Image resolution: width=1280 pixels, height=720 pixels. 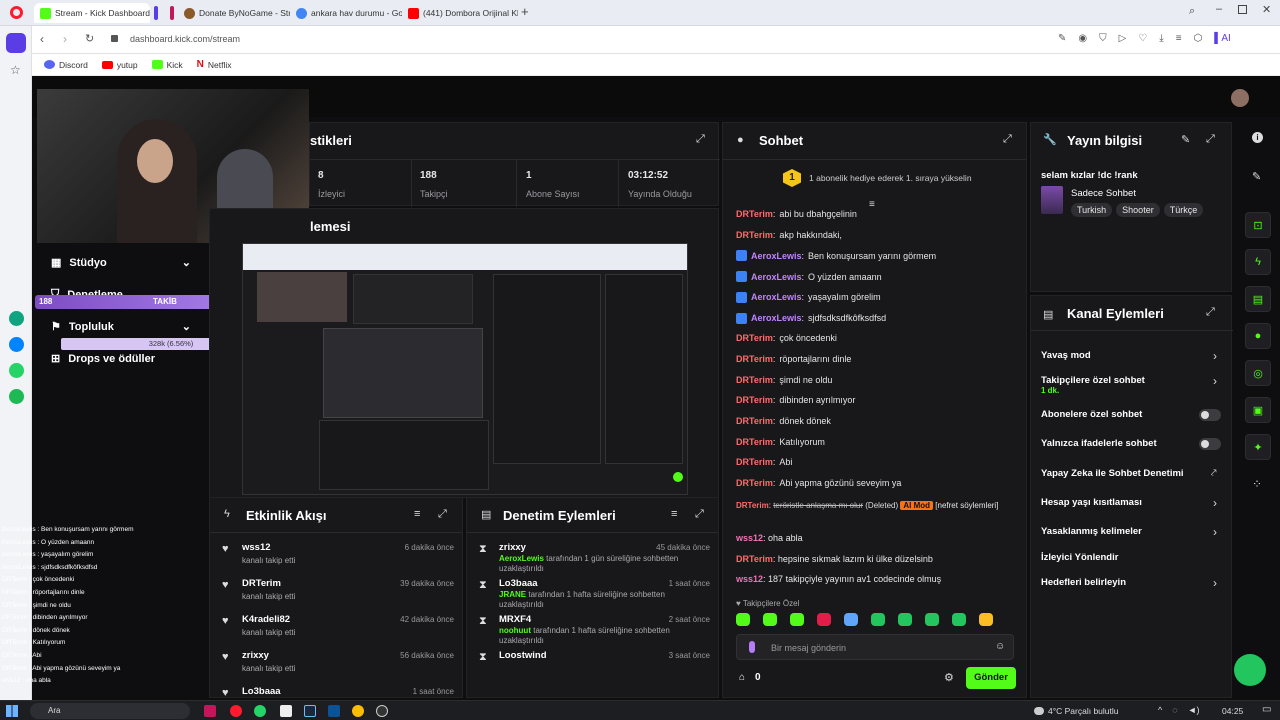 I want to click on moderator-name: JRANE, so click(x=512, y=594).